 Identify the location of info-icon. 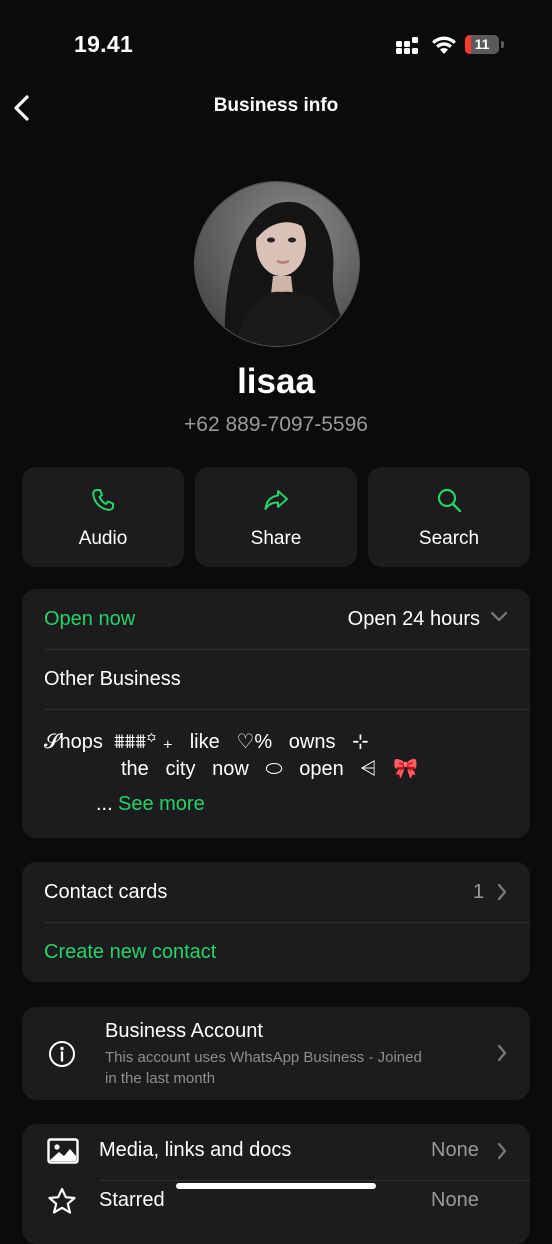
(62, 1054).